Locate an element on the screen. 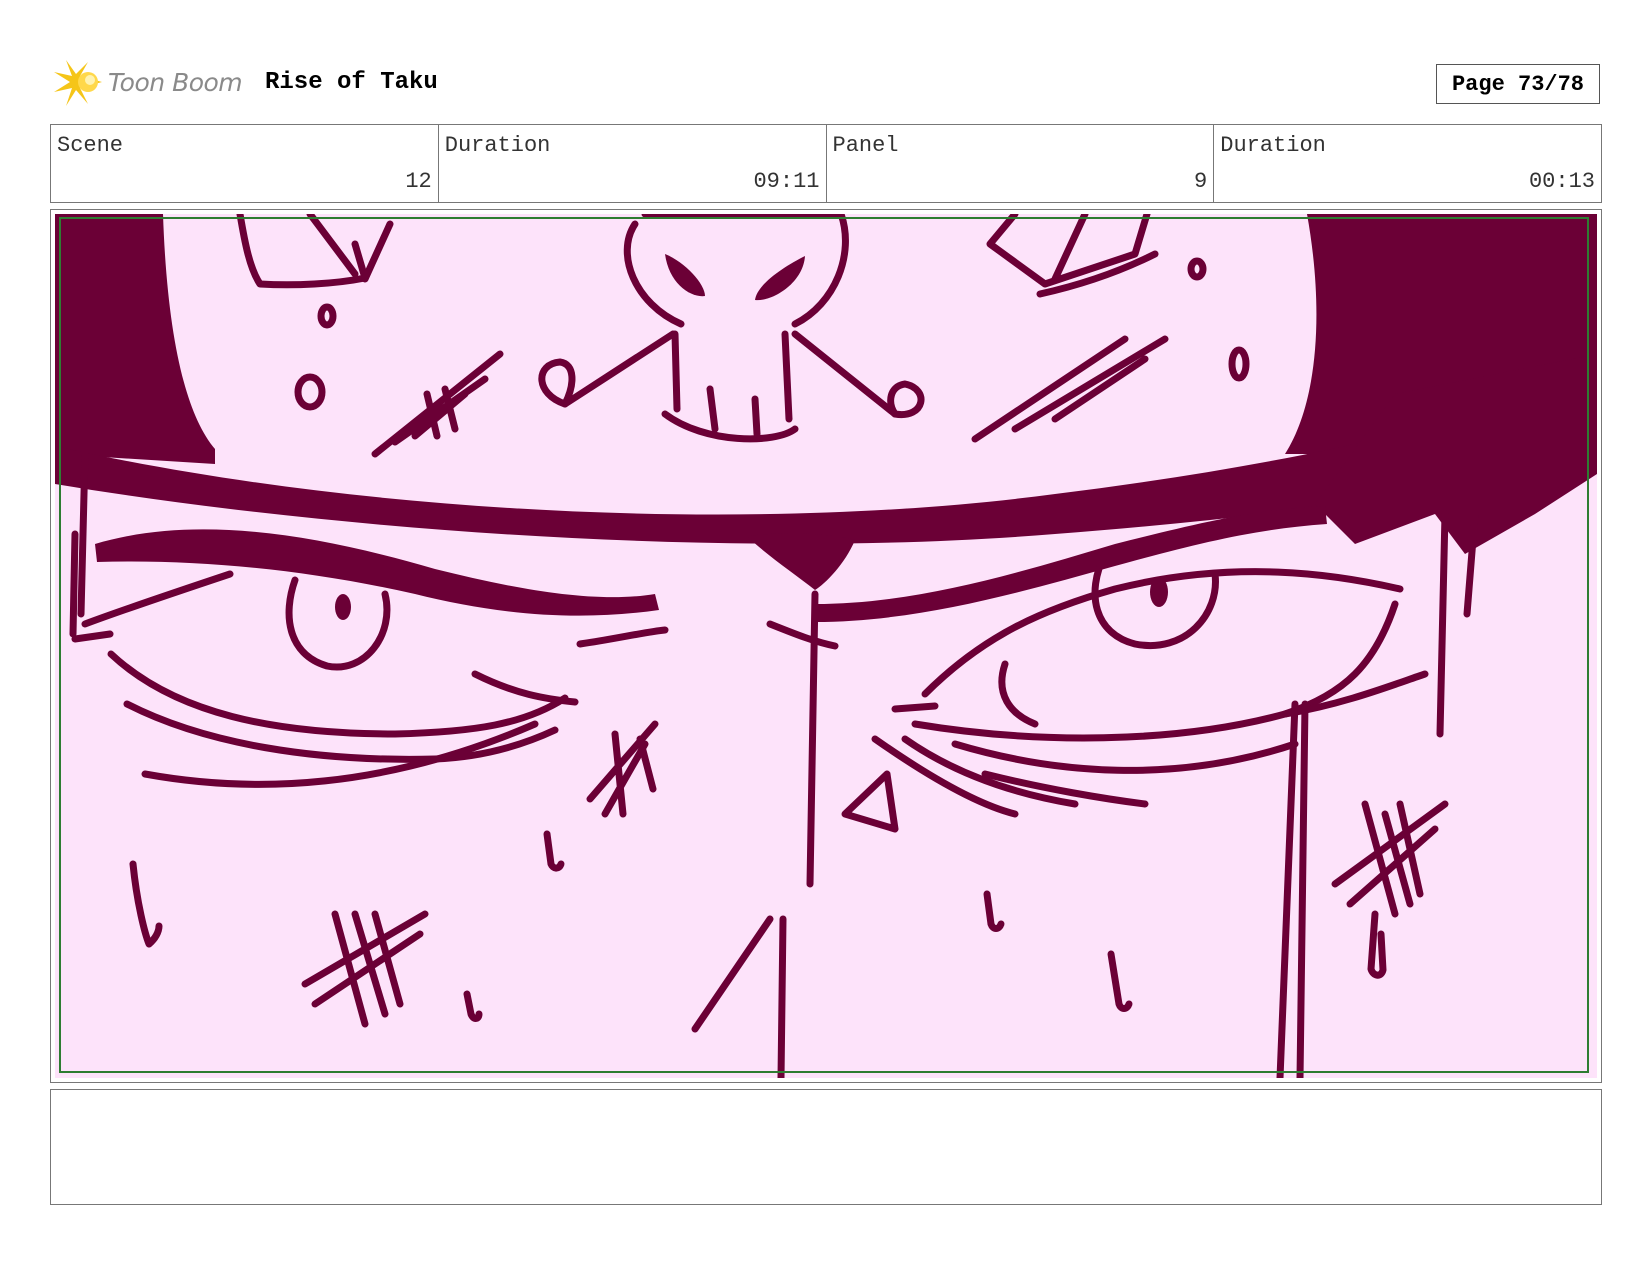 This screenshot has width=1650, height=1275. panel-value: 9 is located at coordinates (1201, 181).